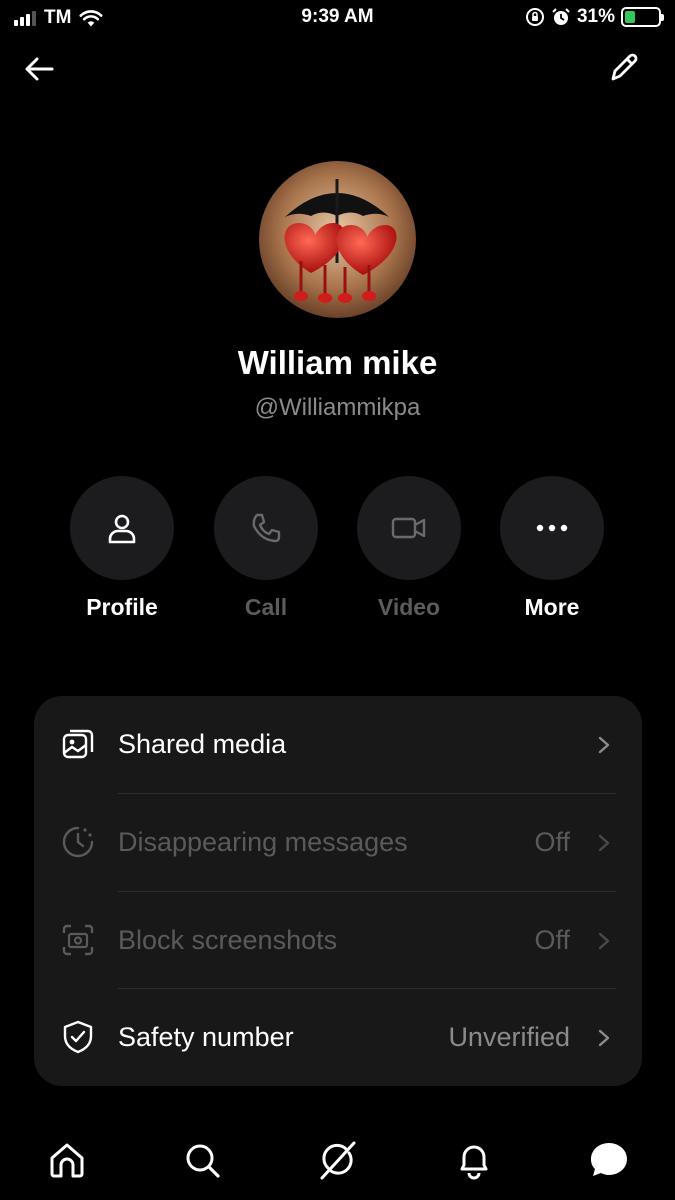 The width and height of the screenshot is (675, 1200). I want to click on screenshot-icon, so click(78, 940).